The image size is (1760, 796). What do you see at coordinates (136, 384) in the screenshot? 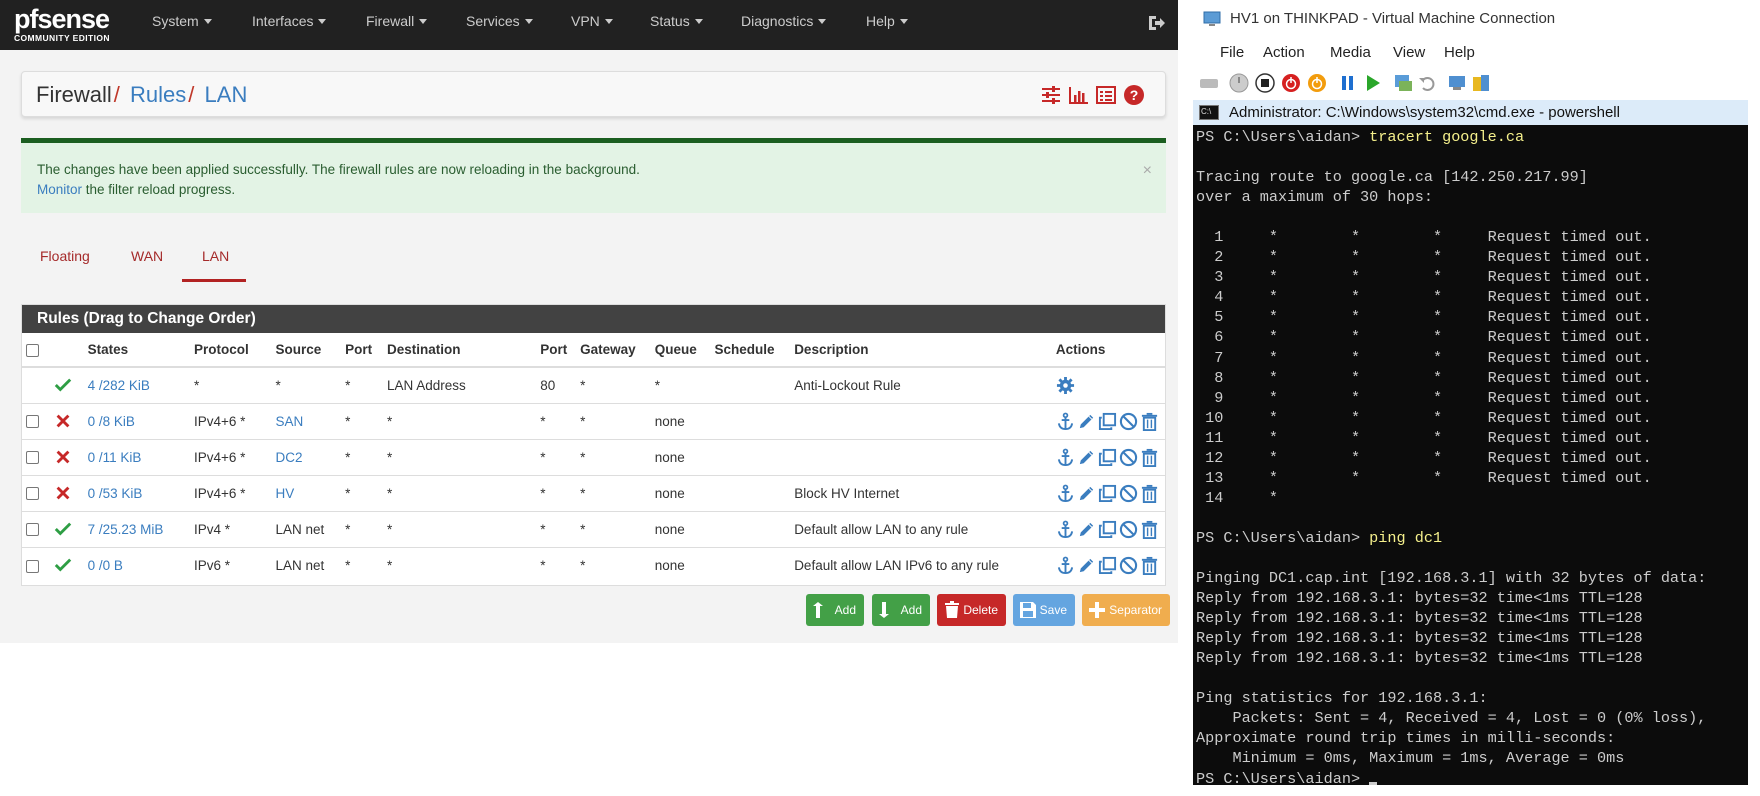
I see `cell-states: 4 /282 KiB` at bounding box center [136, 384].